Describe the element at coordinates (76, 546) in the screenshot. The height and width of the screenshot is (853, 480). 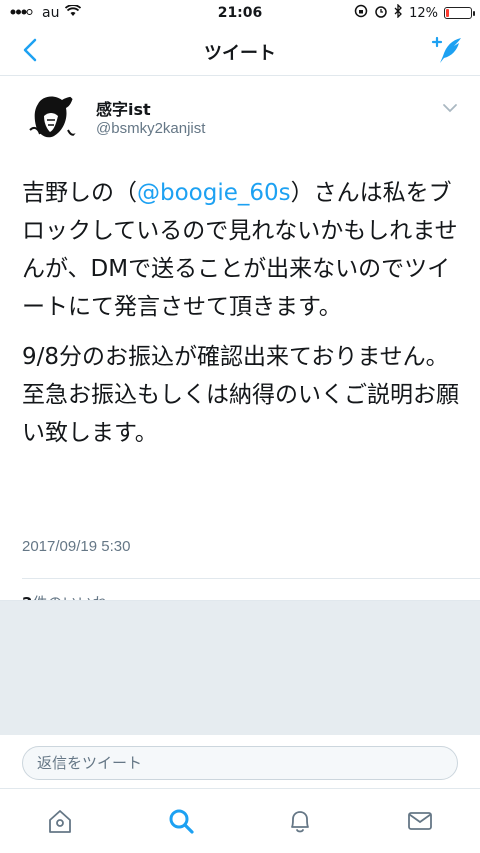
I see `tweet-timestamp: 2017/09/19 5:30` at that location.